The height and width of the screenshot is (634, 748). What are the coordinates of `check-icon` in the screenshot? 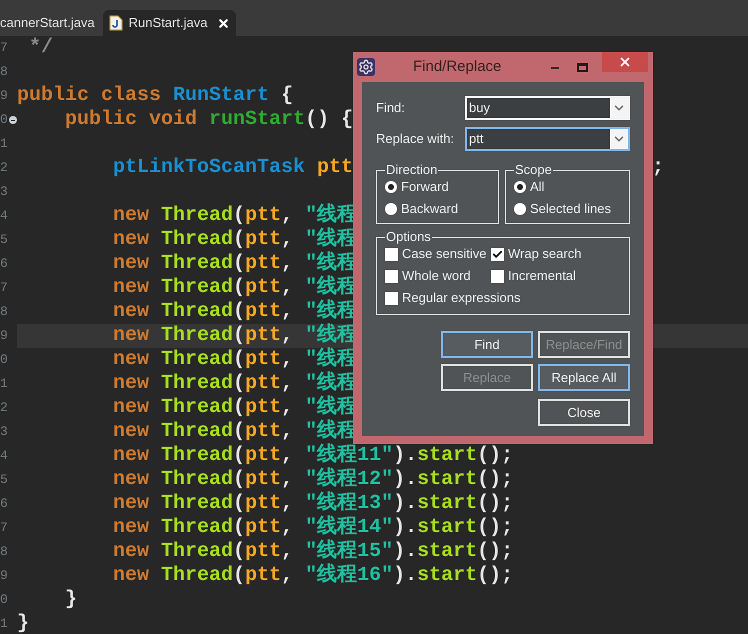 It's located at (497, 254).